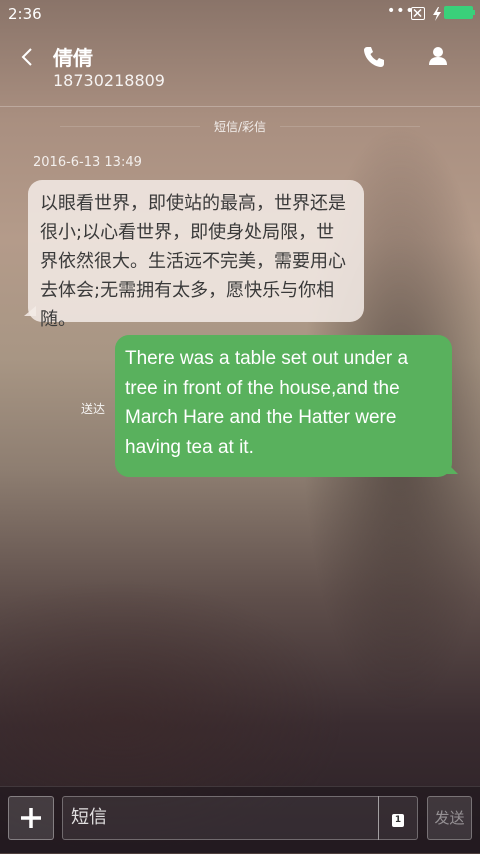 This screenshot has height=854, width=480. I want to click on call-button, so click(374, 57).